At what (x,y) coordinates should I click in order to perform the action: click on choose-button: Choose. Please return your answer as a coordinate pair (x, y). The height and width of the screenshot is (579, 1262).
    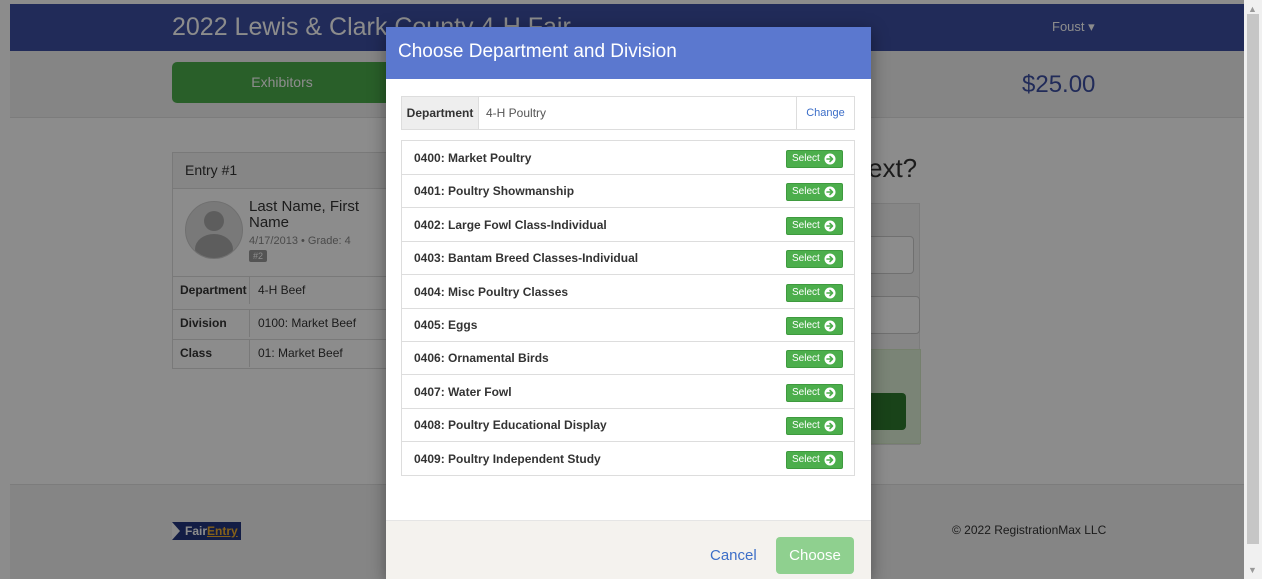
    Looking at the image, I should click on (815, 555).